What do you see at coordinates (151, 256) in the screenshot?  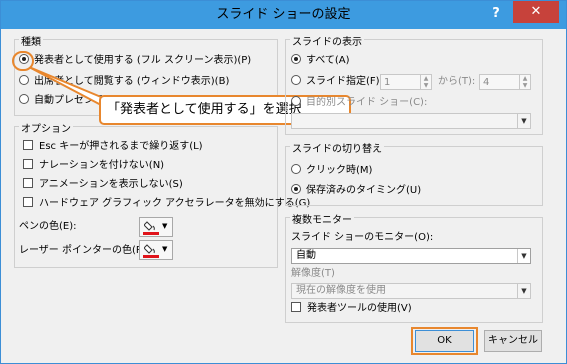 I see `laser-color-swatch` at bounding box center [151, 256].